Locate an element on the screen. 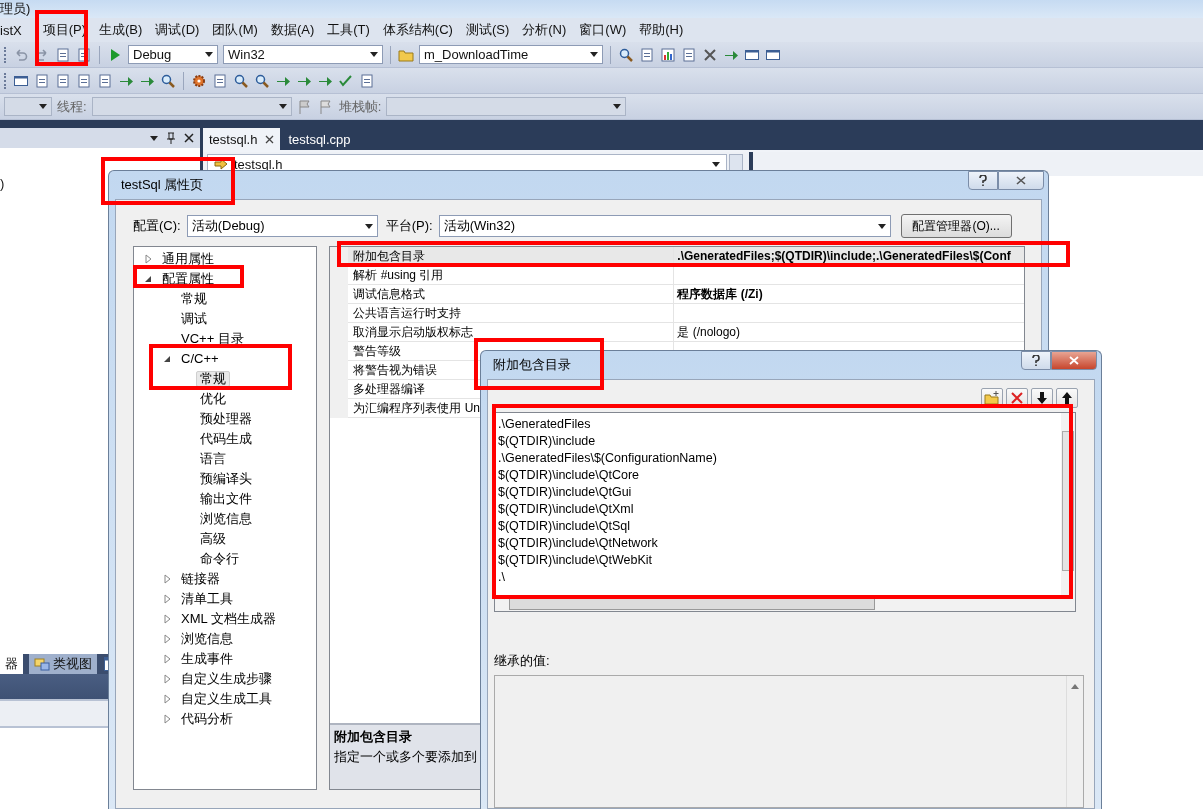 The height and width of the screenshot is (809, 1203). property-row: 调试信息格式 程序数据库 (/Zi) is located at coordinates (686, 294).